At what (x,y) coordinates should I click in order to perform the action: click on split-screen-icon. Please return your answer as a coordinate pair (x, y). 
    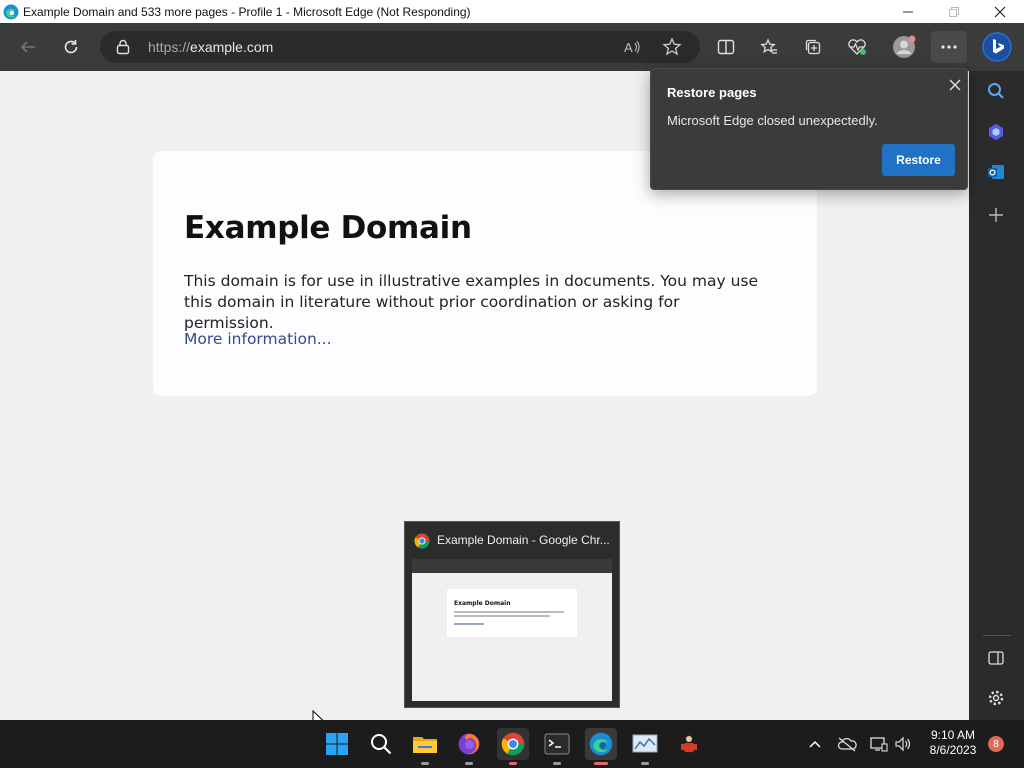
    Looking at the image, I should click on (726, 47).